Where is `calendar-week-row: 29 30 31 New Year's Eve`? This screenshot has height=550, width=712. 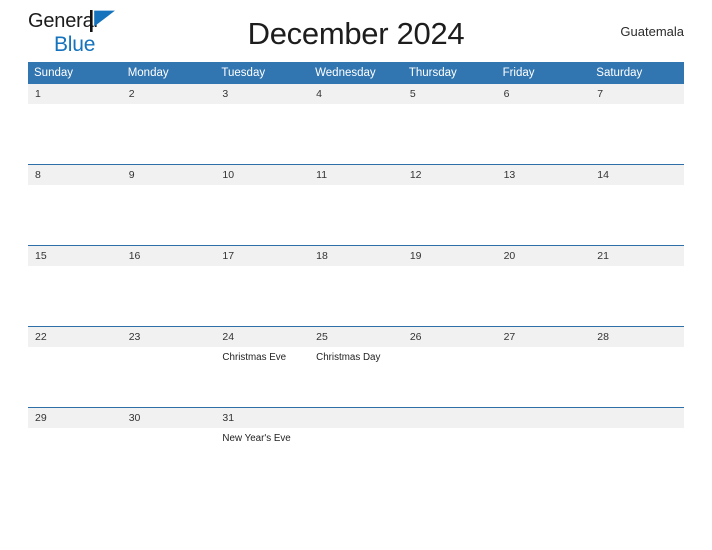 calendar-week-row: 29 30 31 New Year's Eve is located at coordinates (356, 447).